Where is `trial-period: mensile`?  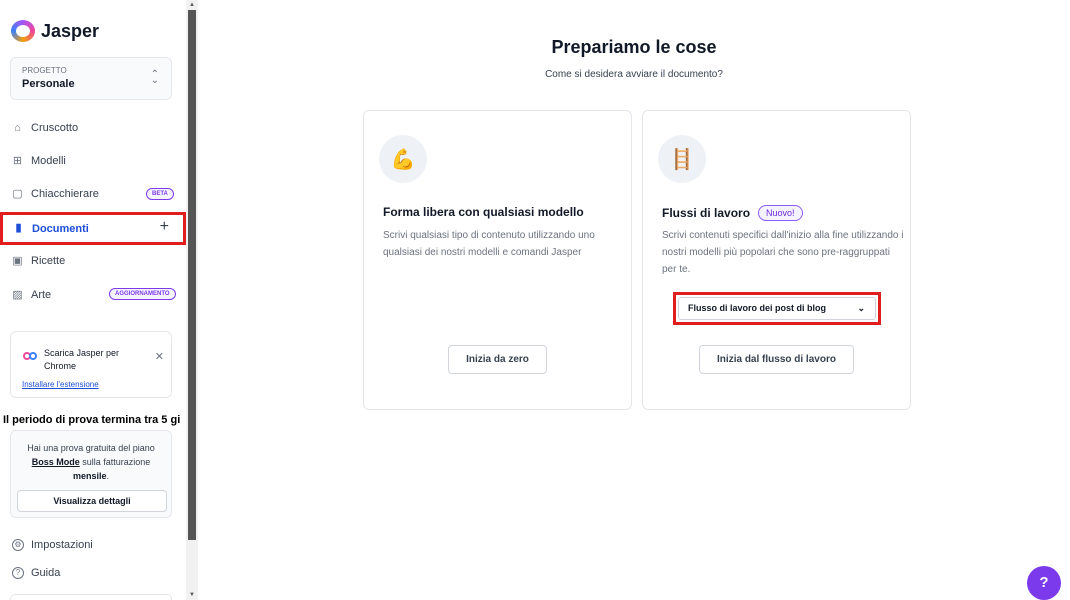
trial-period: mensile is located at coordinates (89, 476).